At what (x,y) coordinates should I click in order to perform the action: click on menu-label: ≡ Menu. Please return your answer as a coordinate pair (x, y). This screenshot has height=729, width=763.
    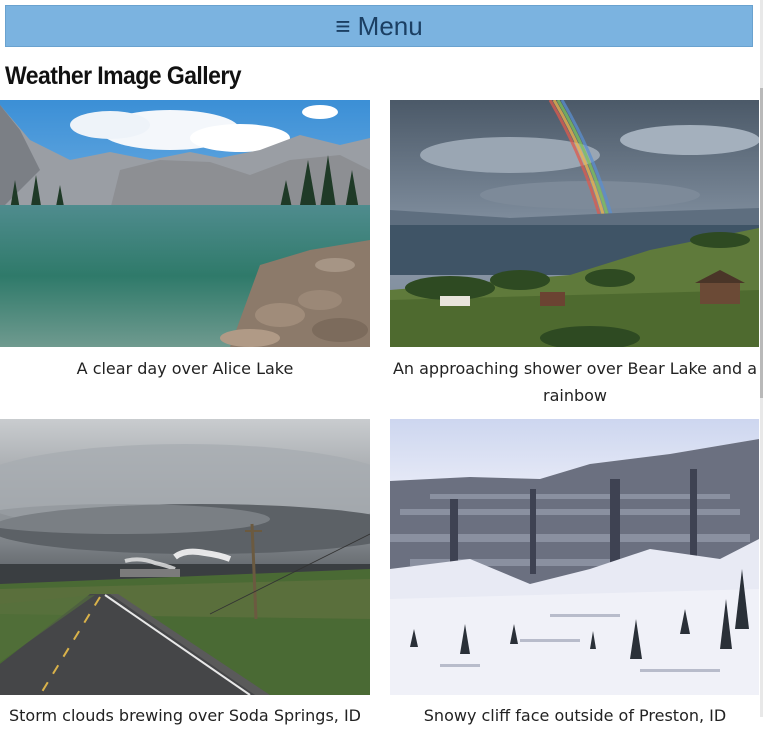
    Looking at the image, I should click on (379, 25).